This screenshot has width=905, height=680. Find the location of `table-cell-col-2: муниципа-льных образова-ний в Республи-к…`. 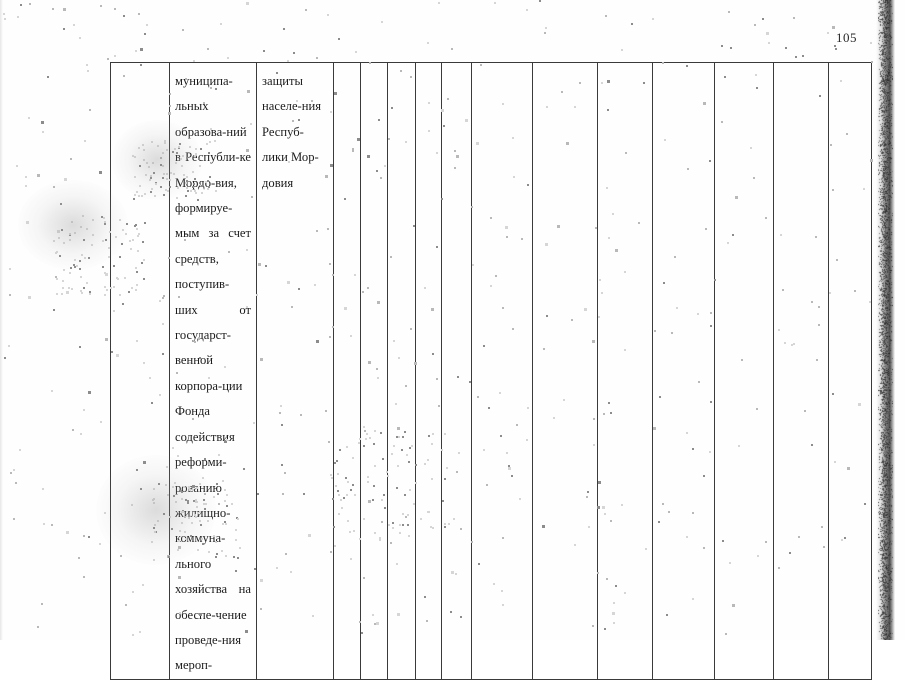

table-cell-col-2: муниципа-льных образова-ний в Республи-к… is located at coordinates (213, 371).